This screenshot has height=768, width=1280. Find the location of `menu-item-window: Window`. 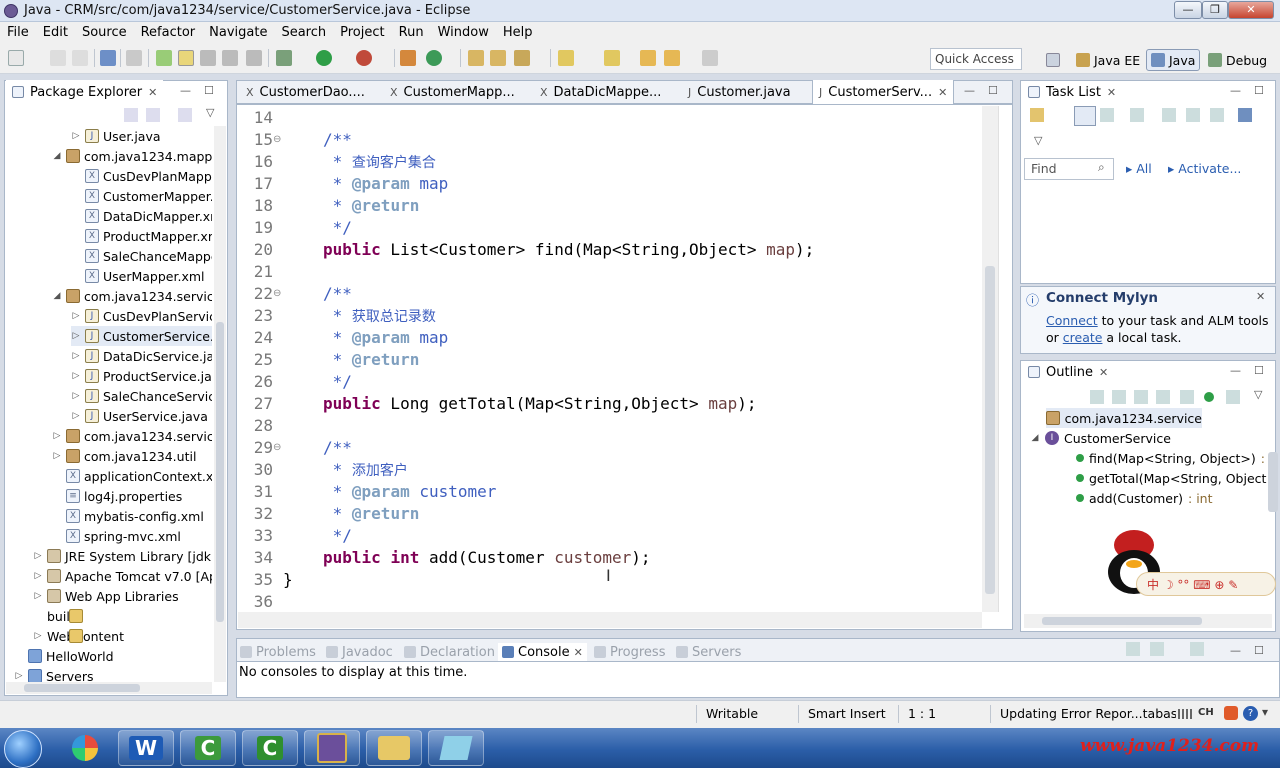

menu-item-window: Window is located at coordinates (463, 32).